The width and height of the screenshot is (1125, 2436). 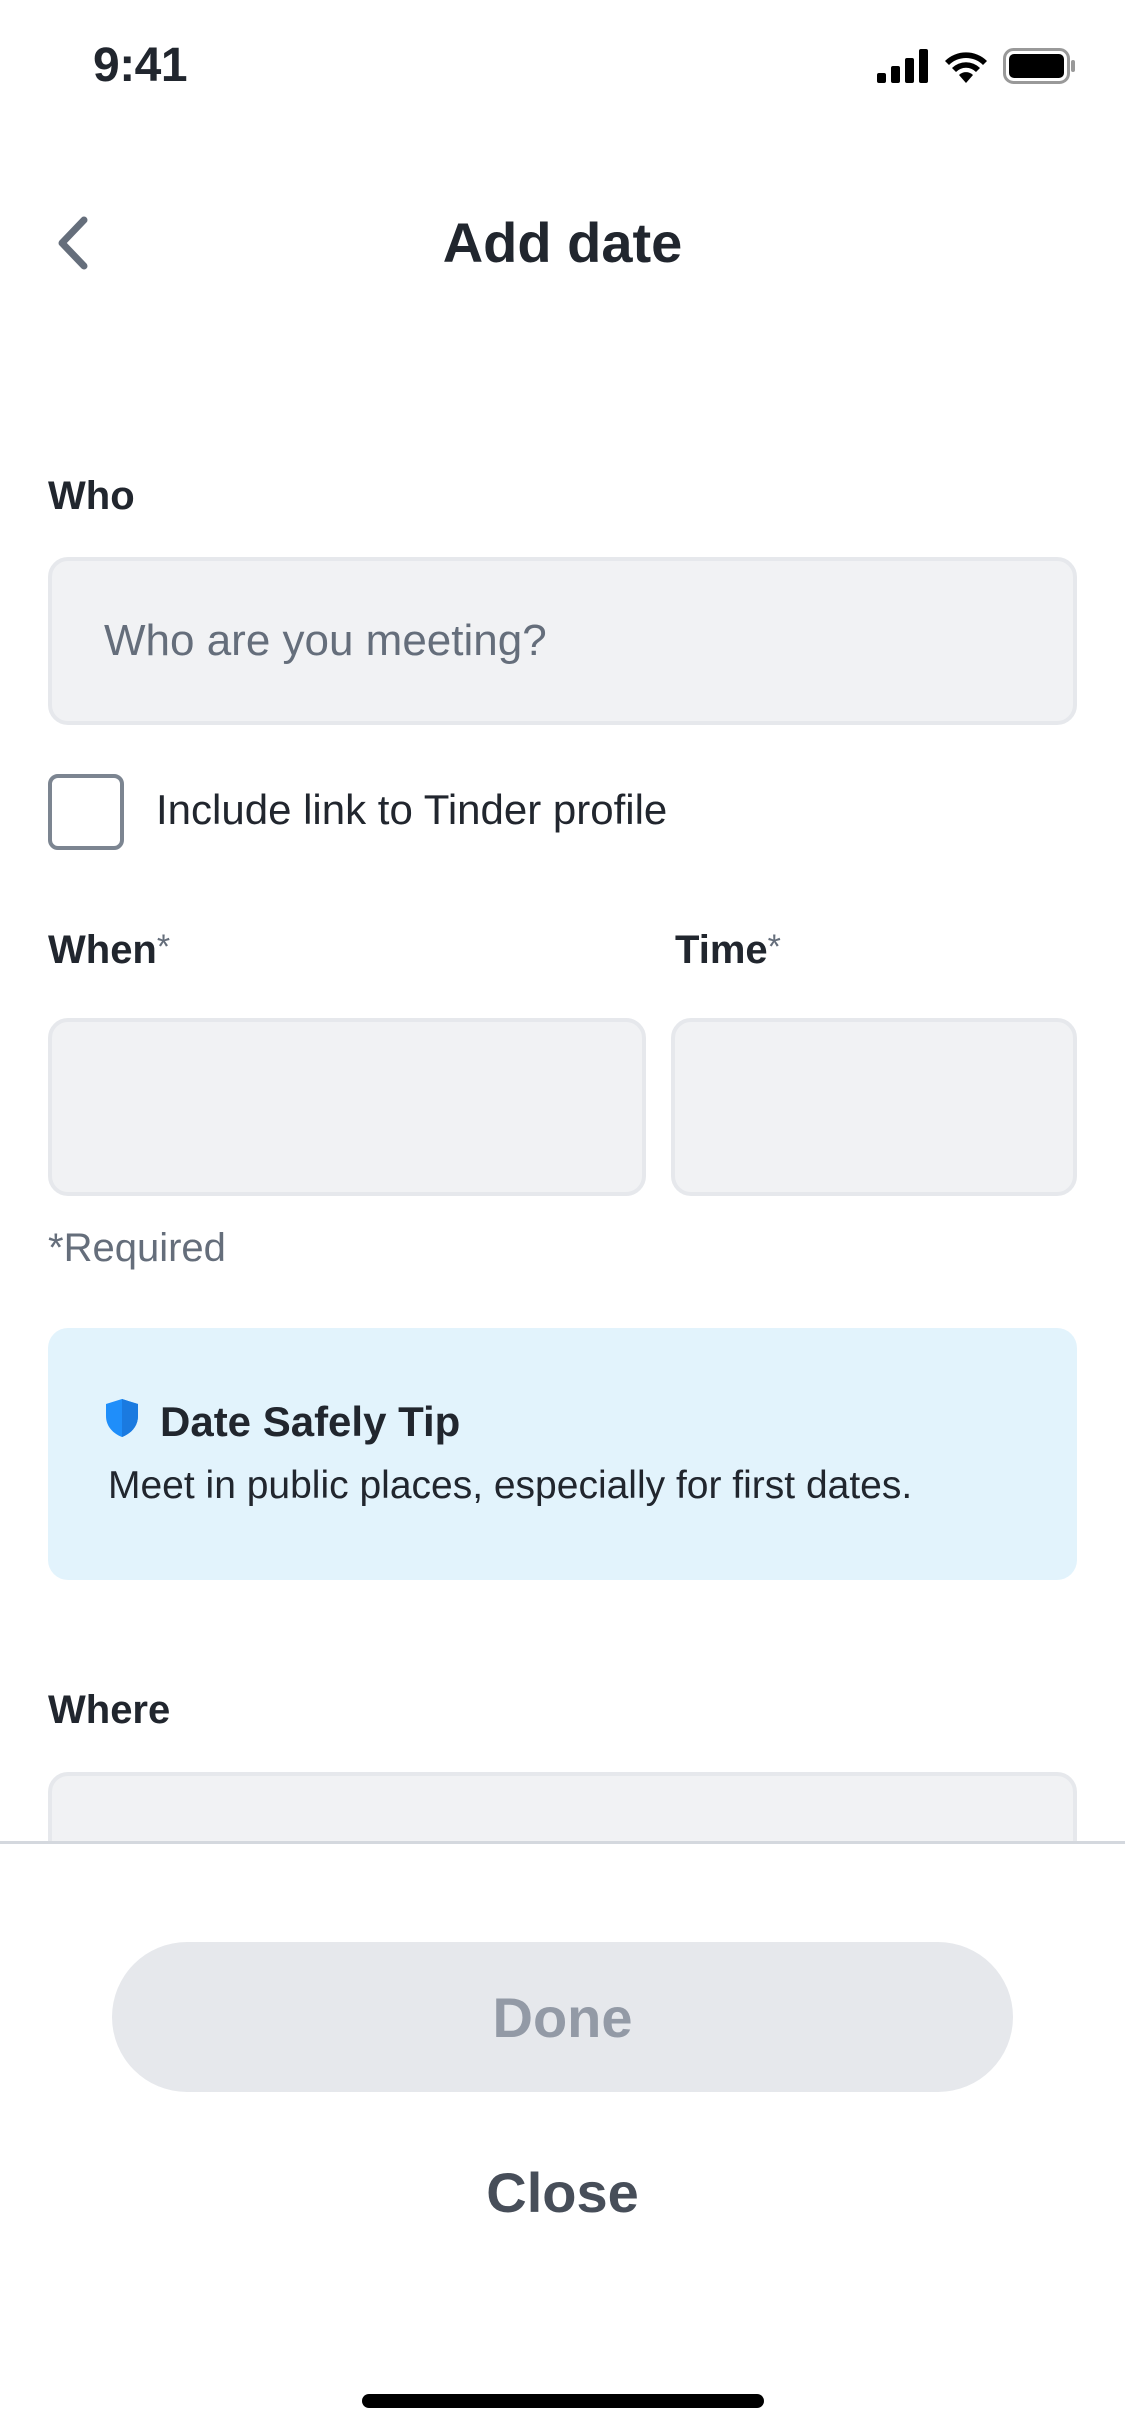 What do you see at coordinates (562, 2017) in the screenshot?
I see `done-button: Done` at bounding box center [562, 2017].